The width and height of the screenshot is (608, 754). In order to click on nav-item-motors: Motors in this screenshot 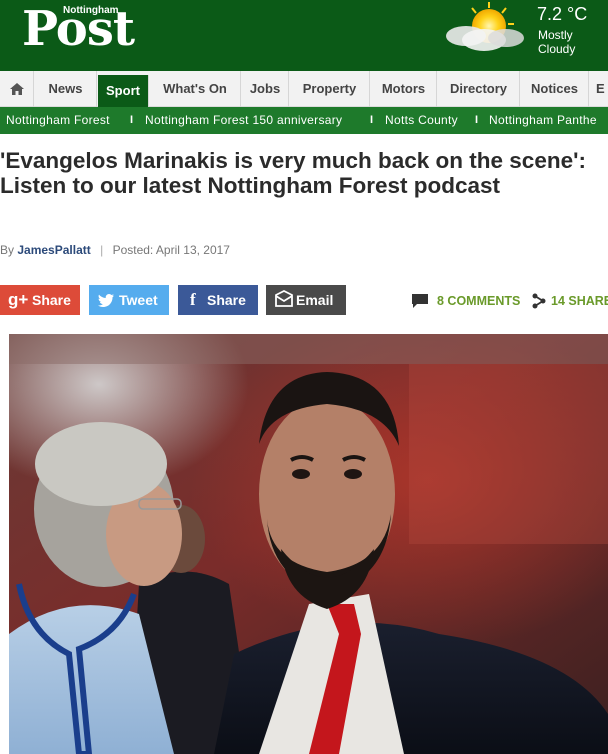, I will do `click(404, 89)`.